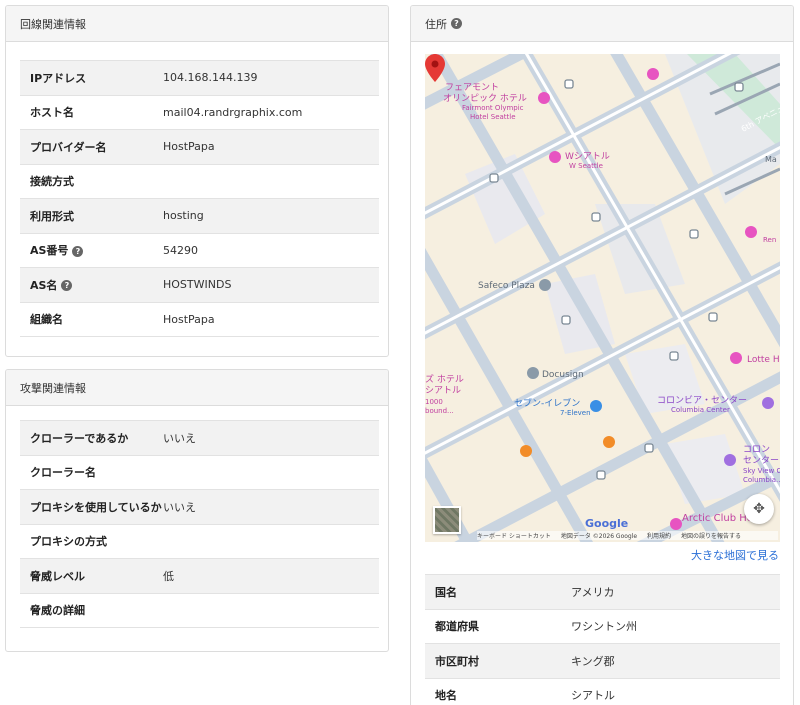 The height and width of the screenshot is (705, 800). I want to click on row-value: HOSTWINDS, so click(271, 284).